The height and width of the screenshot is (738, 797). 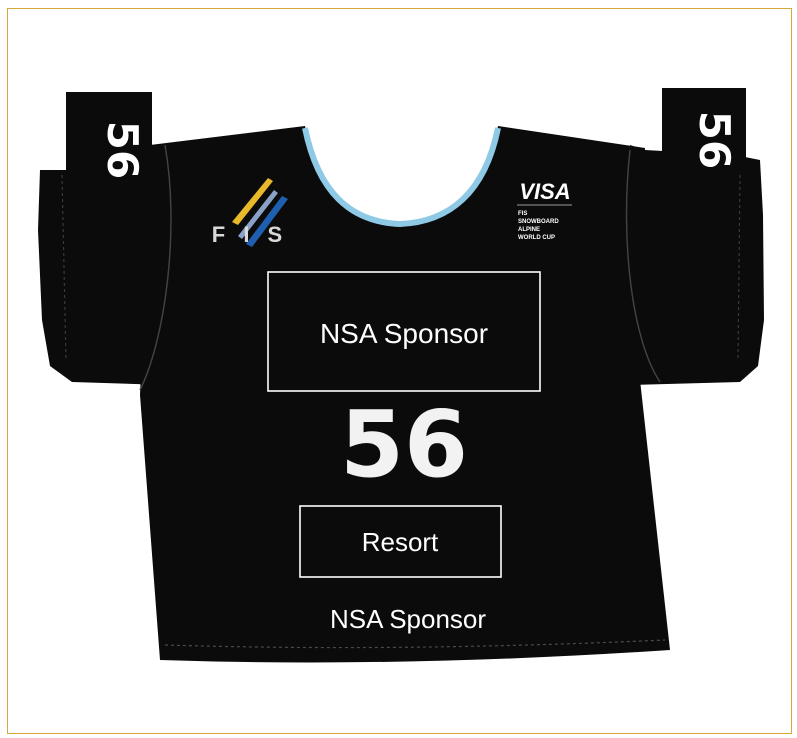 What do you see at coordinates (529, 230) in the screenshot?
I see `event-line-3: ALPINE` at bounding box center [529, 230].